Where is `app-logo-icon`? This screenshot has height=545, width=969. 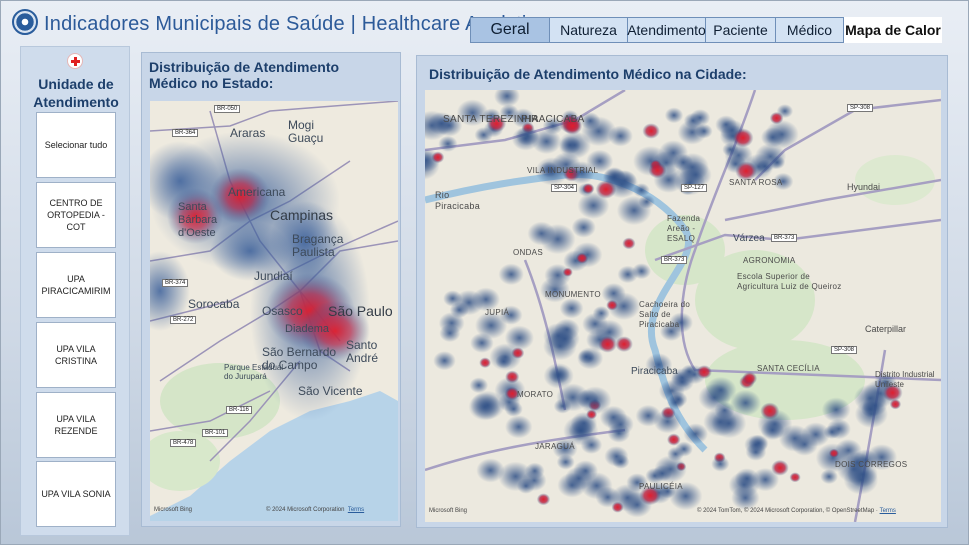
app-logo-icon is located at coordinates (25, 22).